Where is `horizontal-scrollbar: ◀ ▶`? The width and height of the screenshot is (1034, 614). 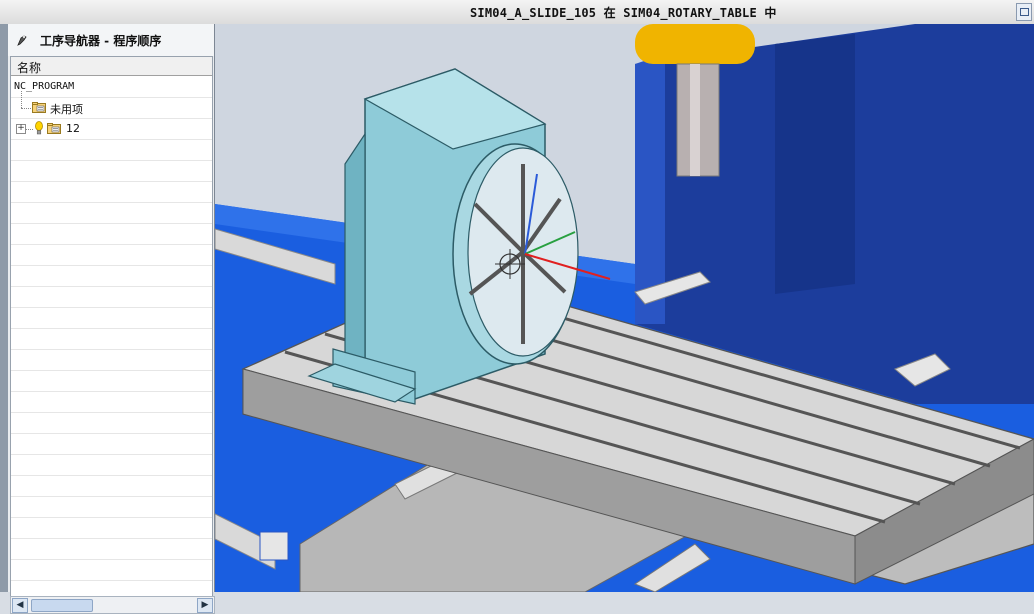
horizontal-scrollbar: ◀ ▶ is located at coordinates (112, 605).